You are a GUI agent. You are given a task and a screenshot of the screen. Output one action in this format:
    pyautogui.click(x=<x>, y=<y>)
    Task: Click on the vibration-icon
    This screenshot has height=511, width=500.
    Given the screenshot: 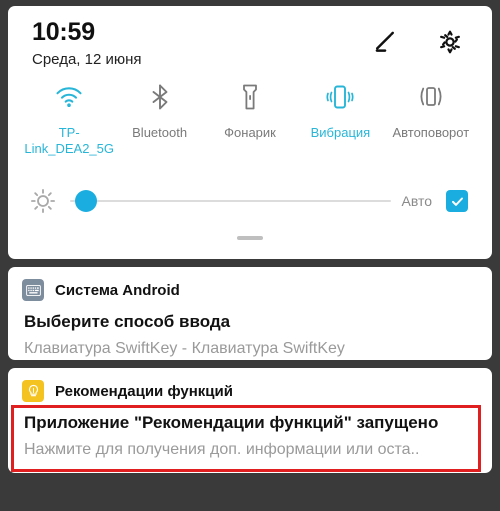 What is the action you would take?
    pyautogui.click(x=340, y=97)
    